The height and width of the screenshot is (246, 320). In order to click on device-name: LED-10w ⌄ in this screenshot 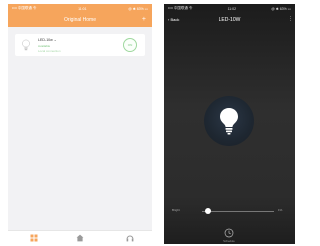, I will do `click(47, 40)`.